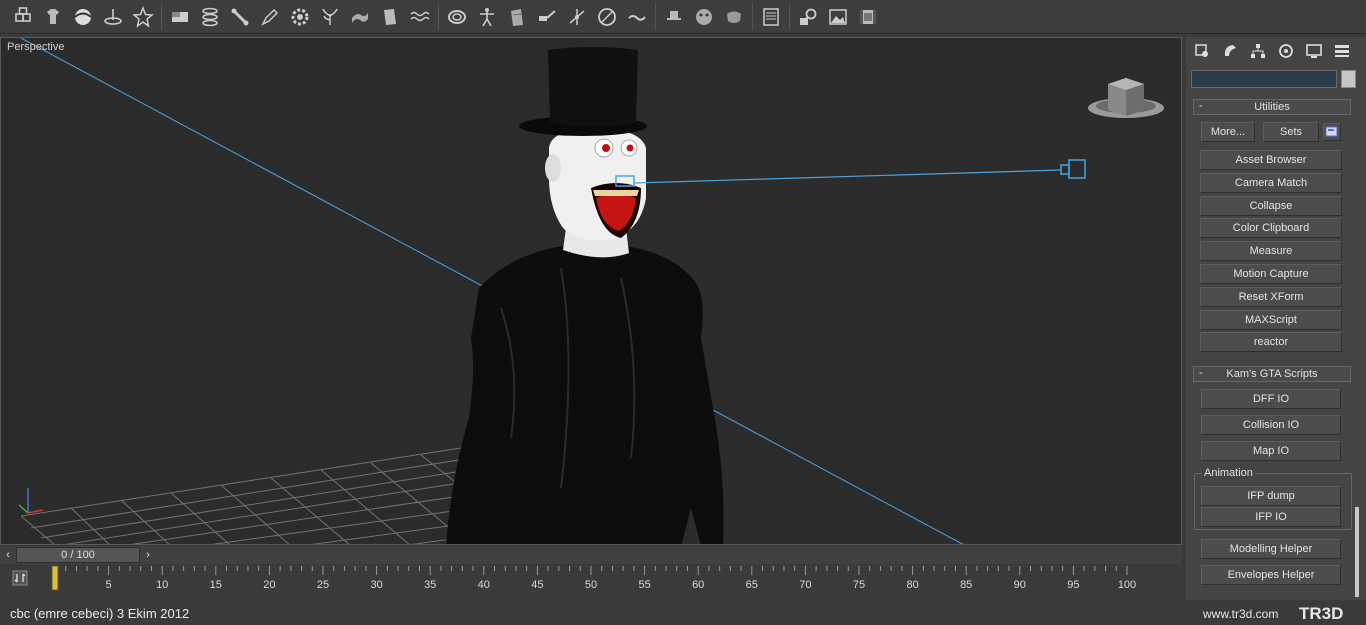 The image size is (1366, 625). Describe the element at coordinates (8, 555) in the screenshot. I see `prev-frame-icon: ‹` at that location.